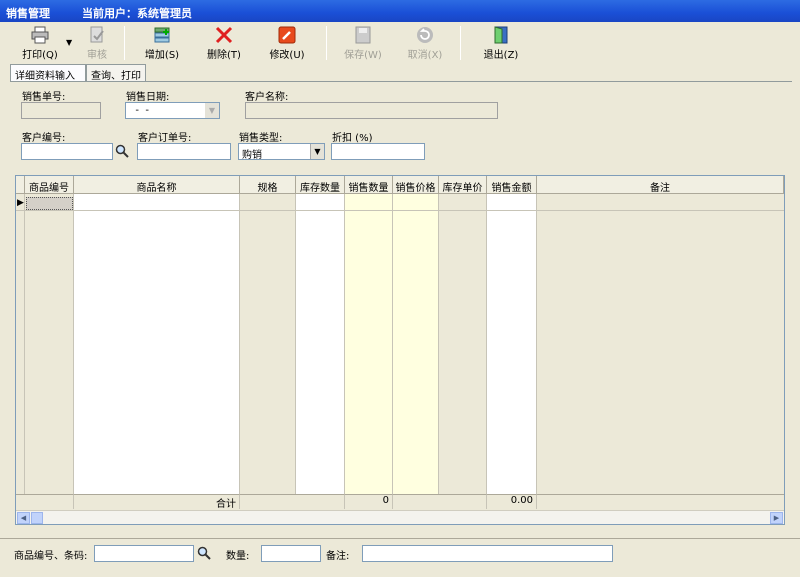  Describe the element at coordinates (20, 203) in the screenshot. I see `current-row-pointer-icon: ▶` at that location.